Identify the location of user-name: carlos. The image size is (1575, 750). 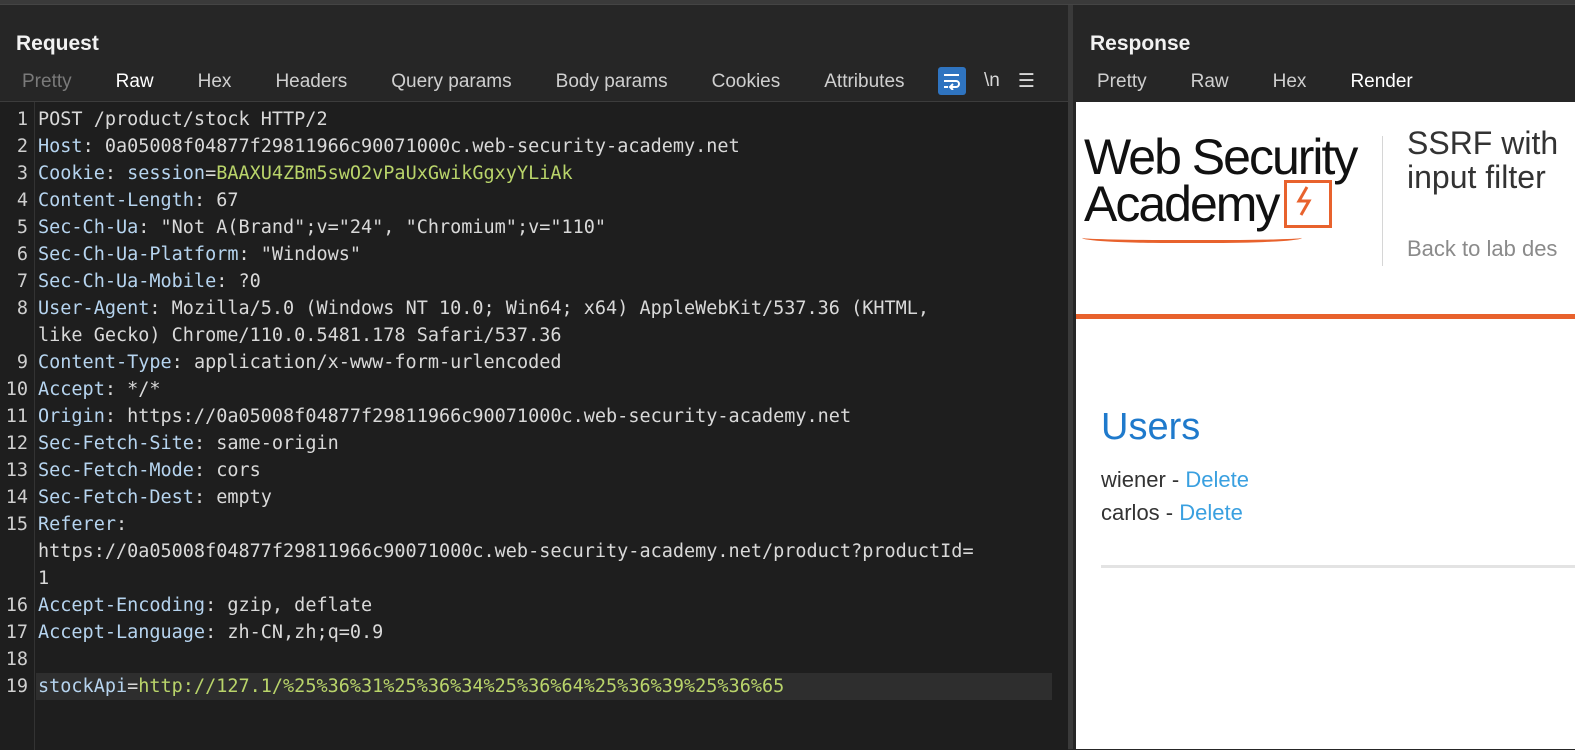
(1130, 512).